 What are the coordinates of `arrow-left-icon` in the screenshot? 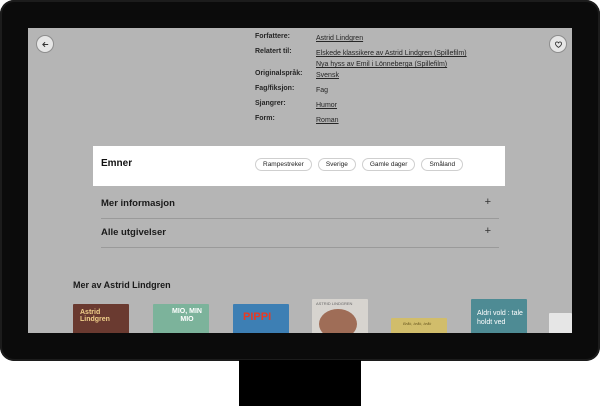 It's located at (44, 44).